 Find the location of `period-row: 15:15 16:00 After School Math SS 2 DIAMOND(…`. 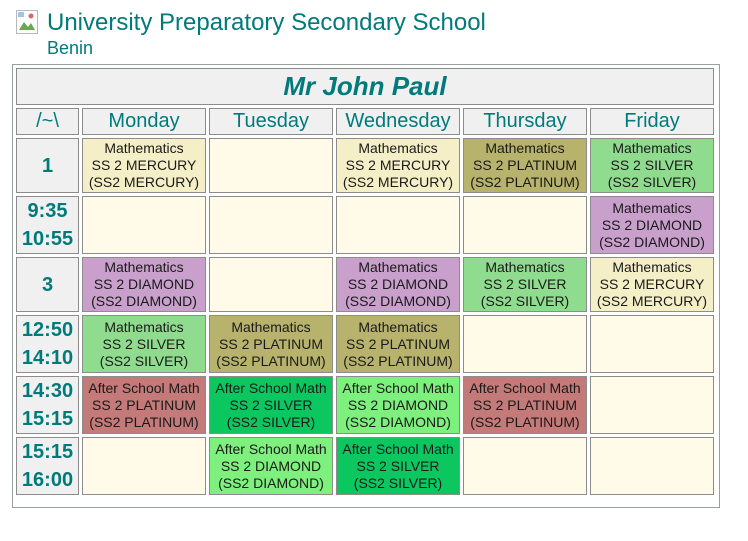

period-row: 15:15 16:00 After School Math SS 2 DIAMOND(… is located at coordinates (365, 466).